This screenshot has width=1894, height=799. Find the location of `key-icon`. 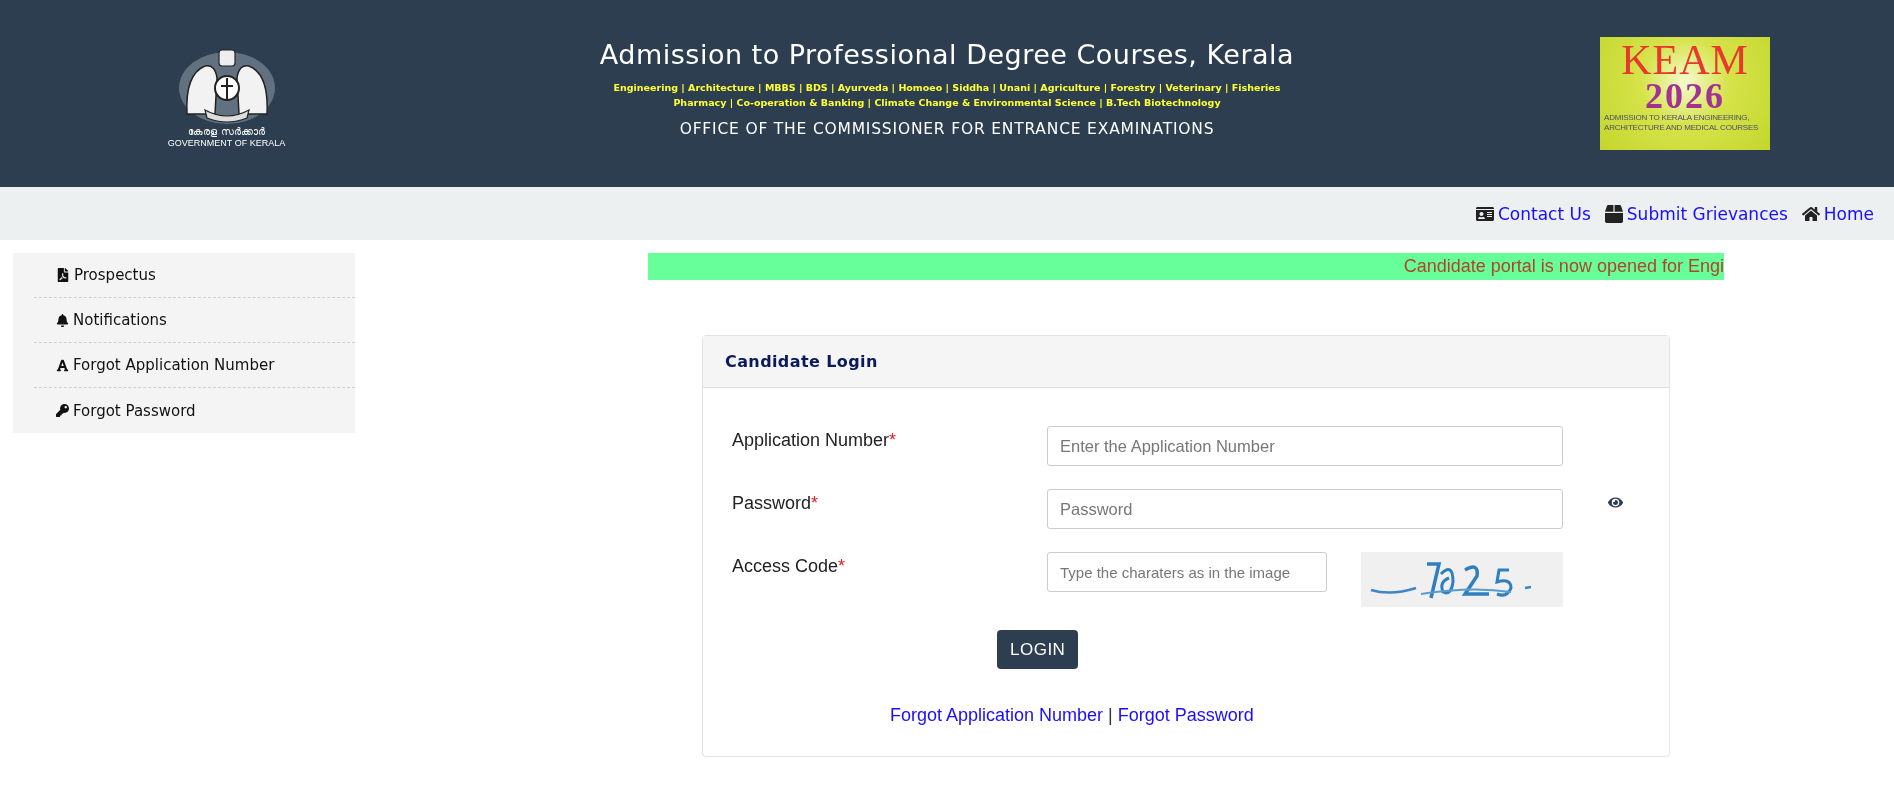

key-icon is located at coordinates (62, 410).